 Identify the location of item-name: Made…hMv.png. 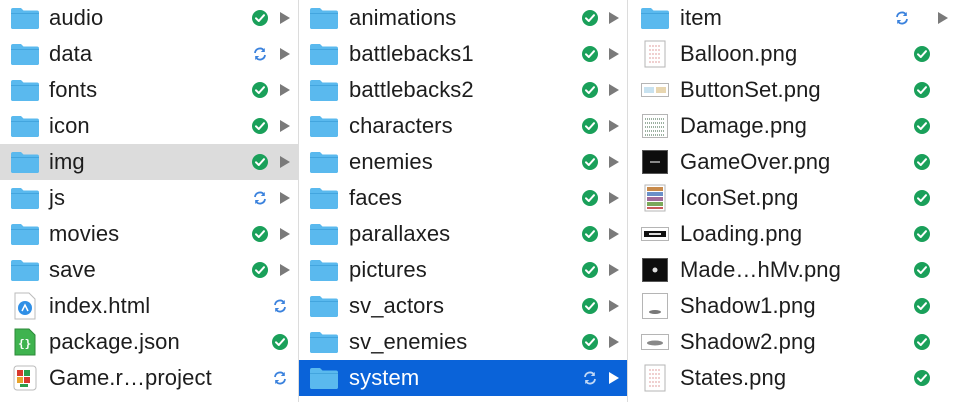
(760, 269).